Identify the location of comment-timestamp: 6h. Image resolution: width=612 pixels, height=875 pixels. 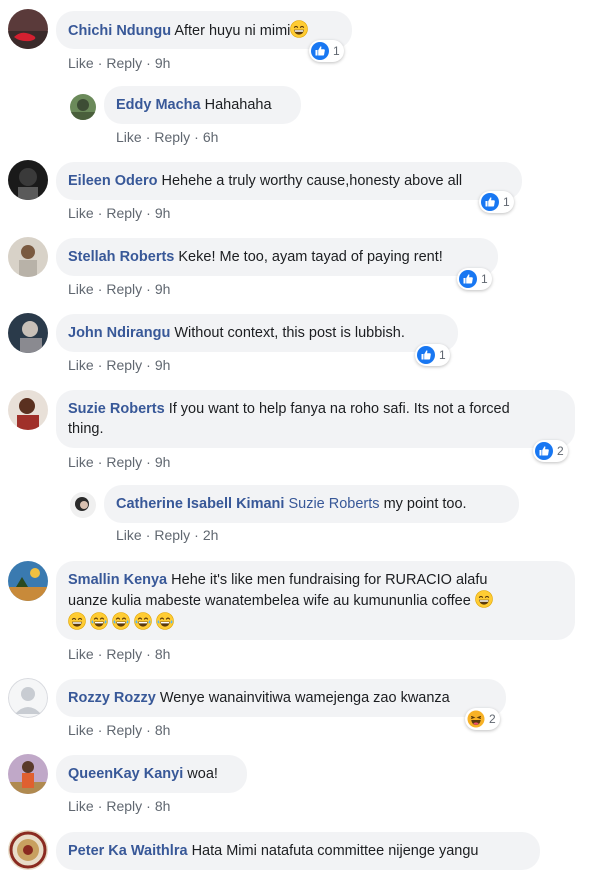
(211, 137).